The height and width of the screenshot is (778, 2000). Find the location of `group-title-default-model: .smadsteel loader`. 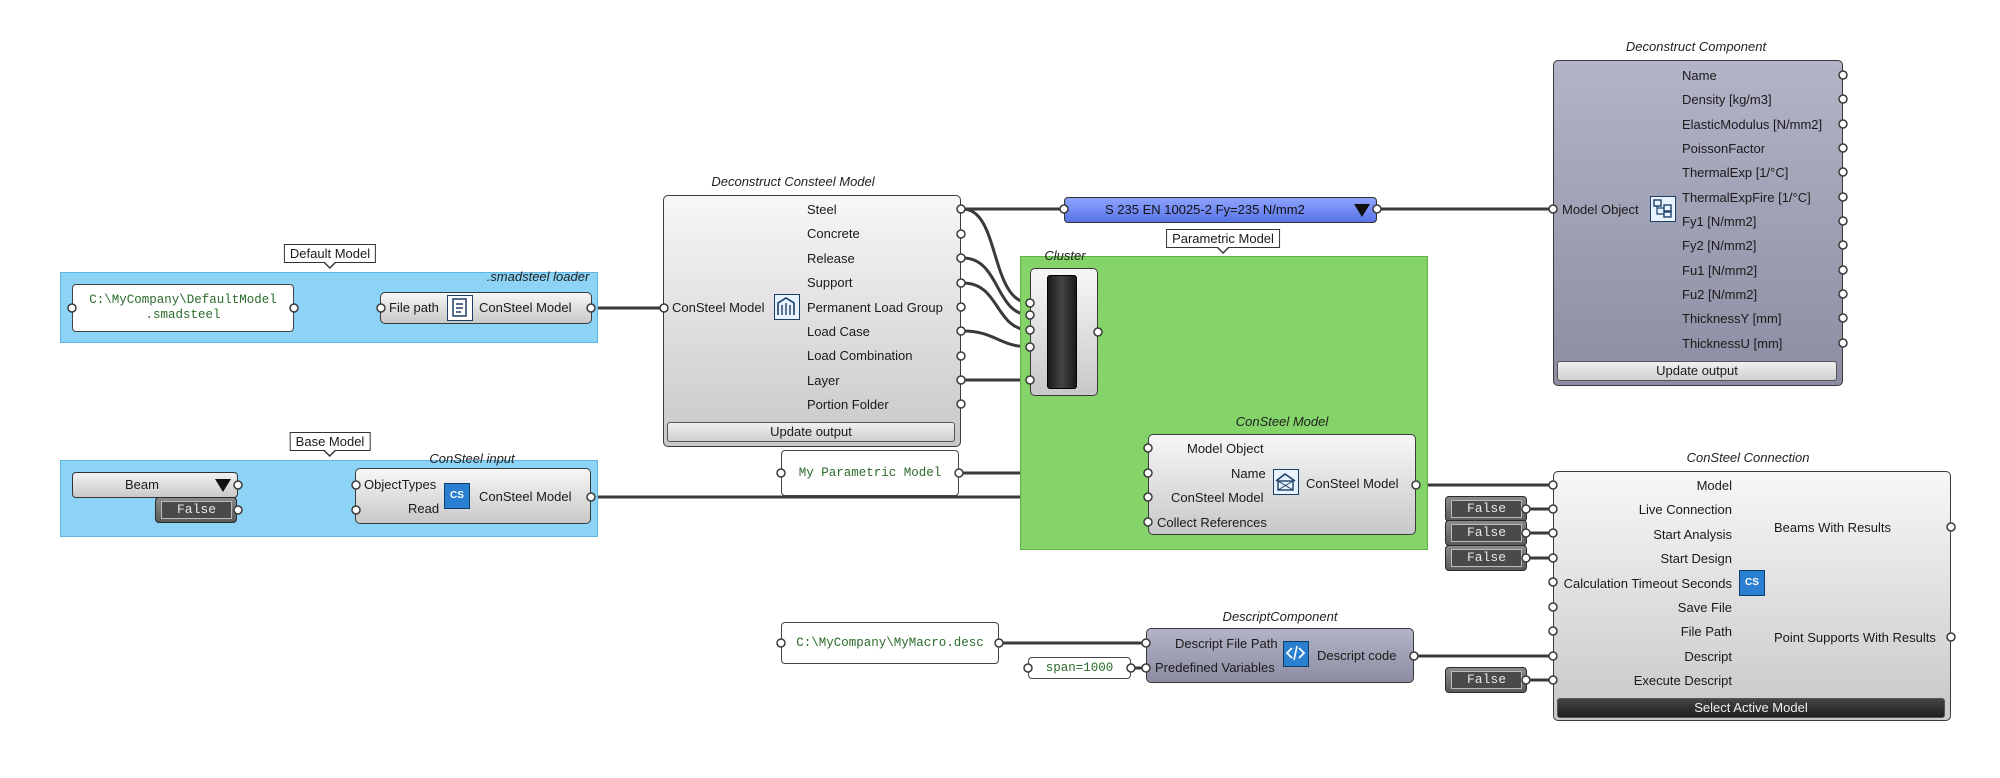

group-title-default-model: .smadsteel loader is located at coordinates (538, 276).